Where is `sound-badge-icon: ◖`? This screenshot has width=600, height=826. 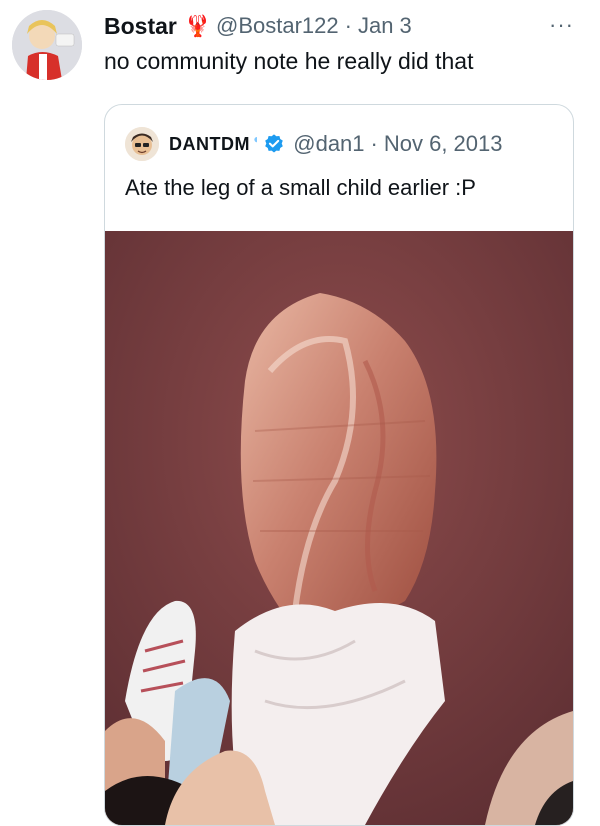
sound-badge-icon: ◖ is located at coordinates (256, 139).